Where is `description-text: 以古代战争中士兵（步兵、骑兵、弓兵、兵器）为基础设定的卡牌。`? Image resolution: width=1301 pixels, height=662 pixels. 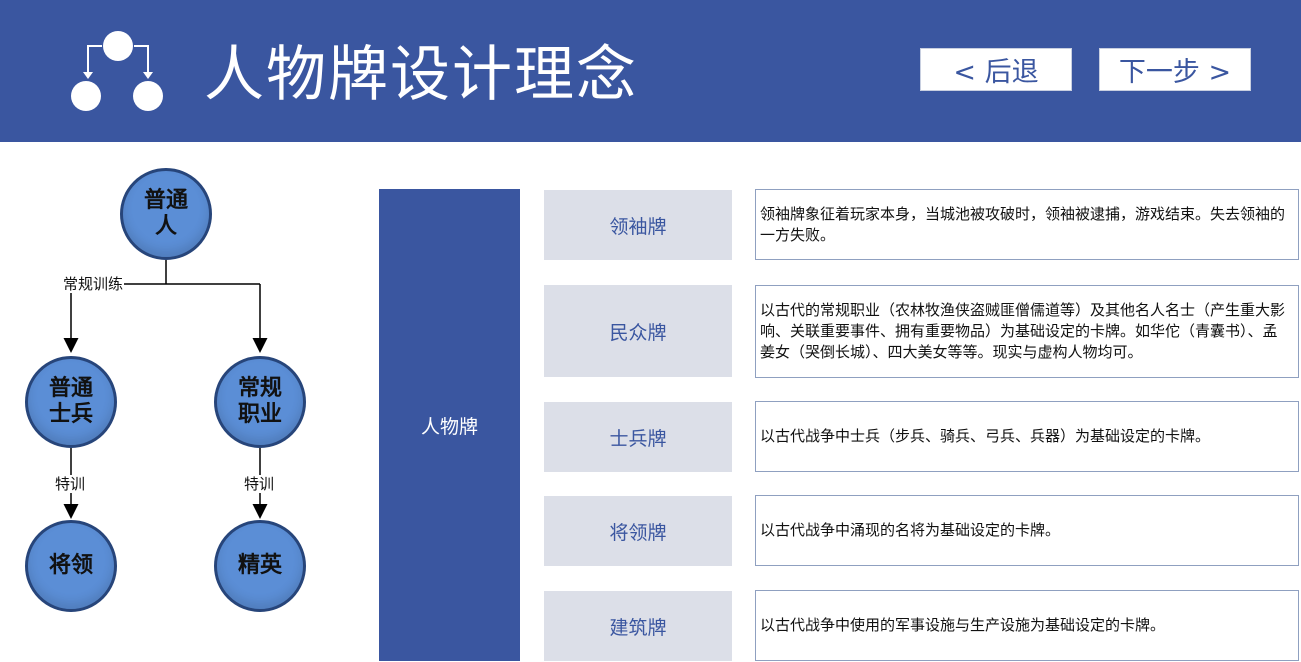
description-text: 以古代战争中士兵（步兵、骑兵、弓兵、兵器）为基础设定的卡牌。 is located at coordinates (985, 436).